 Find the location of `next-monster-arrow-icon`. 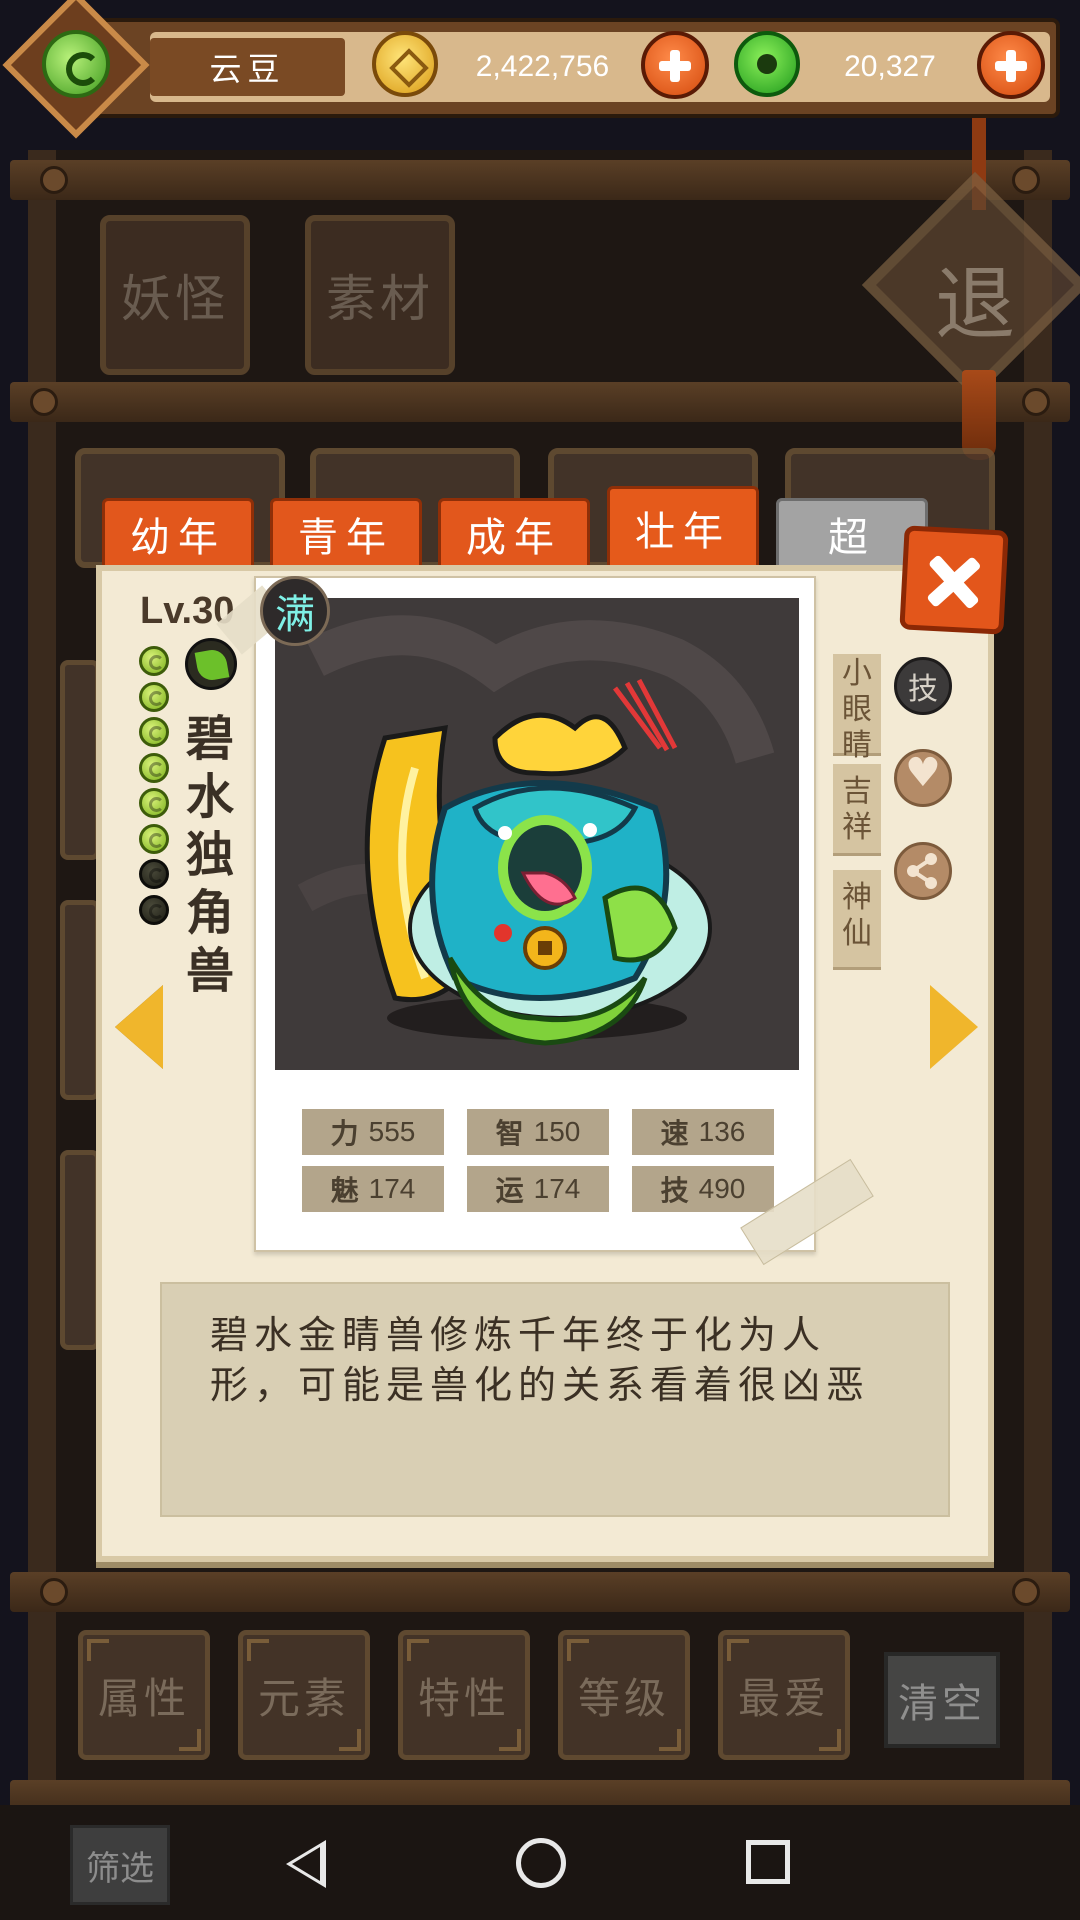

next-monster-arrow-icon is located at coordinates (954, 1027).